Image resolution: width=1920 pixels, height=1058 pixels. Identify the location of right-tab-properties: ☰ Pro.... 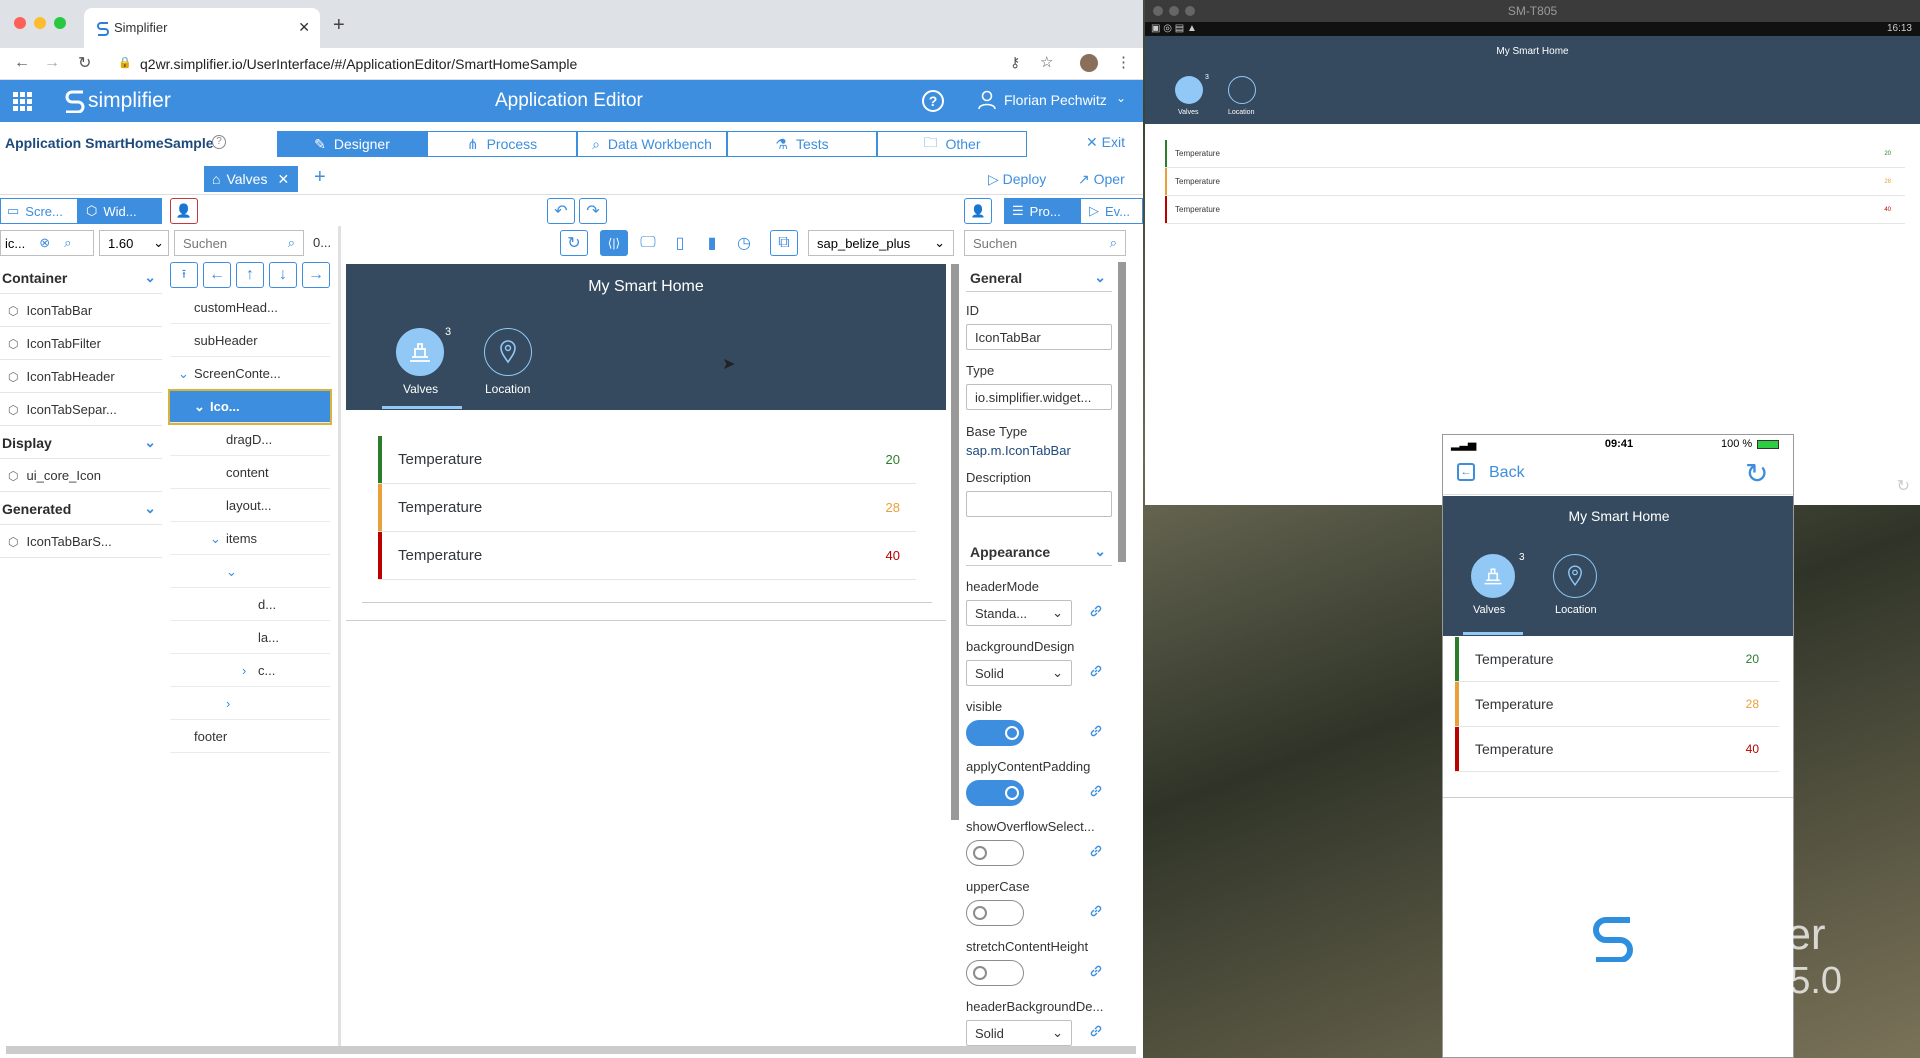
(1042, 211).